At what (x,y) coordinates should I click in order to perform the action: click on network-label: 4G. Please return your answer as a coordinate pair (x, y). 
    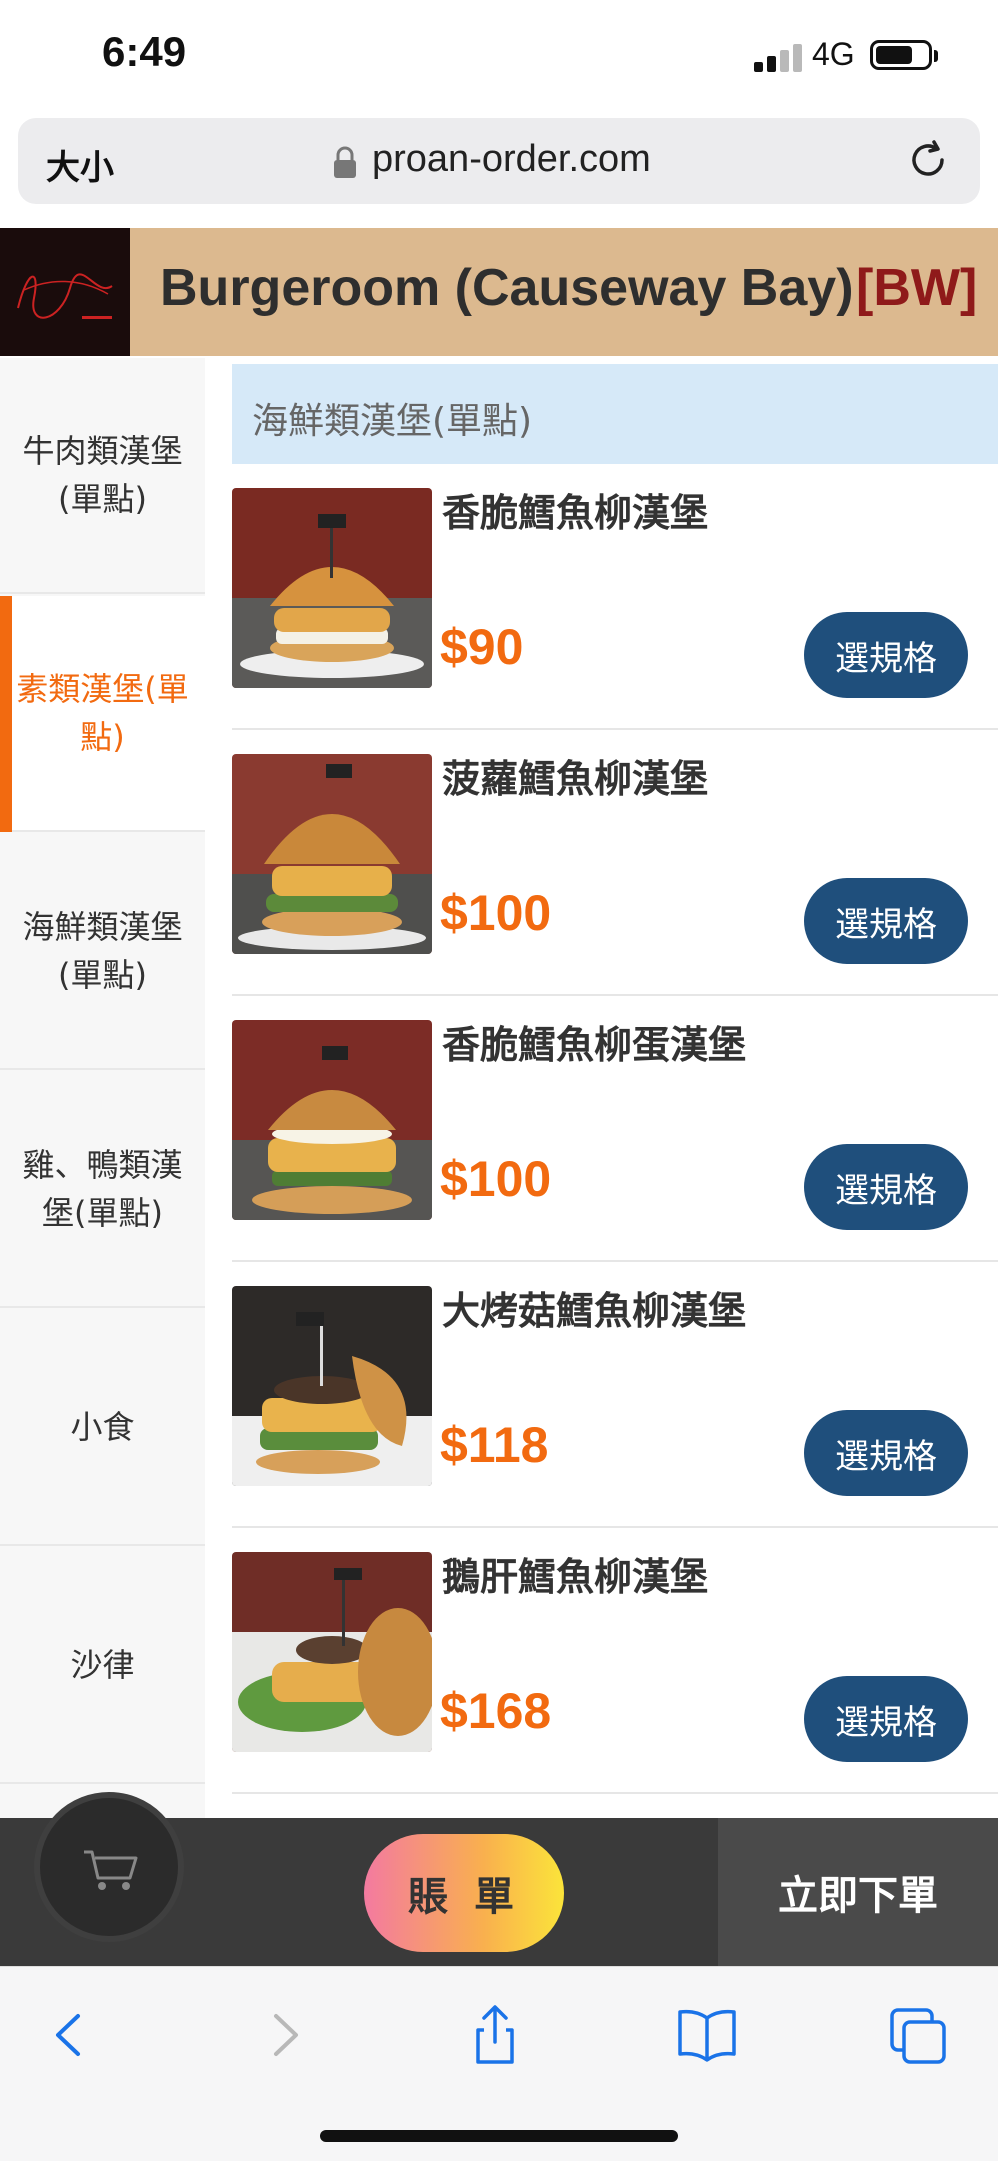
    Looking at the image, I should click on (833, 54).